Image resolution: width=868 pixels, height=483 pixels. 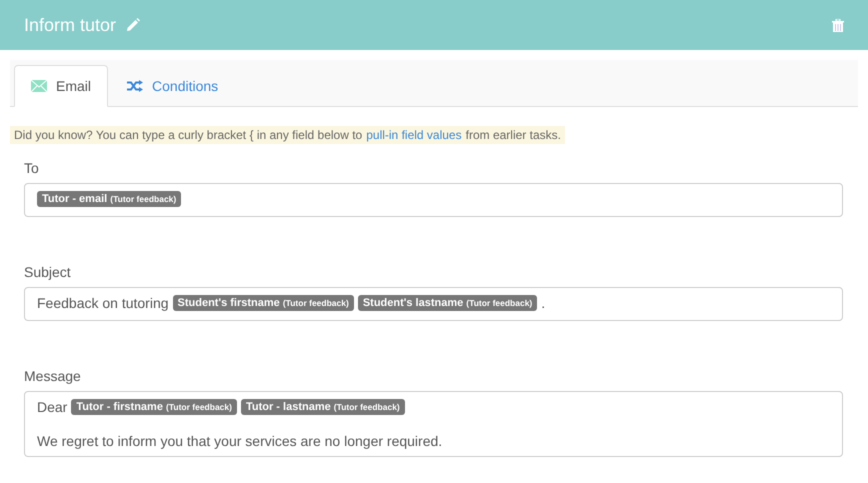 What do you see at coordinates (448, 303) in the screenshot?
I see `field-token: Student's lastname (Tutor feedback)` at bounding box center [448, 303].